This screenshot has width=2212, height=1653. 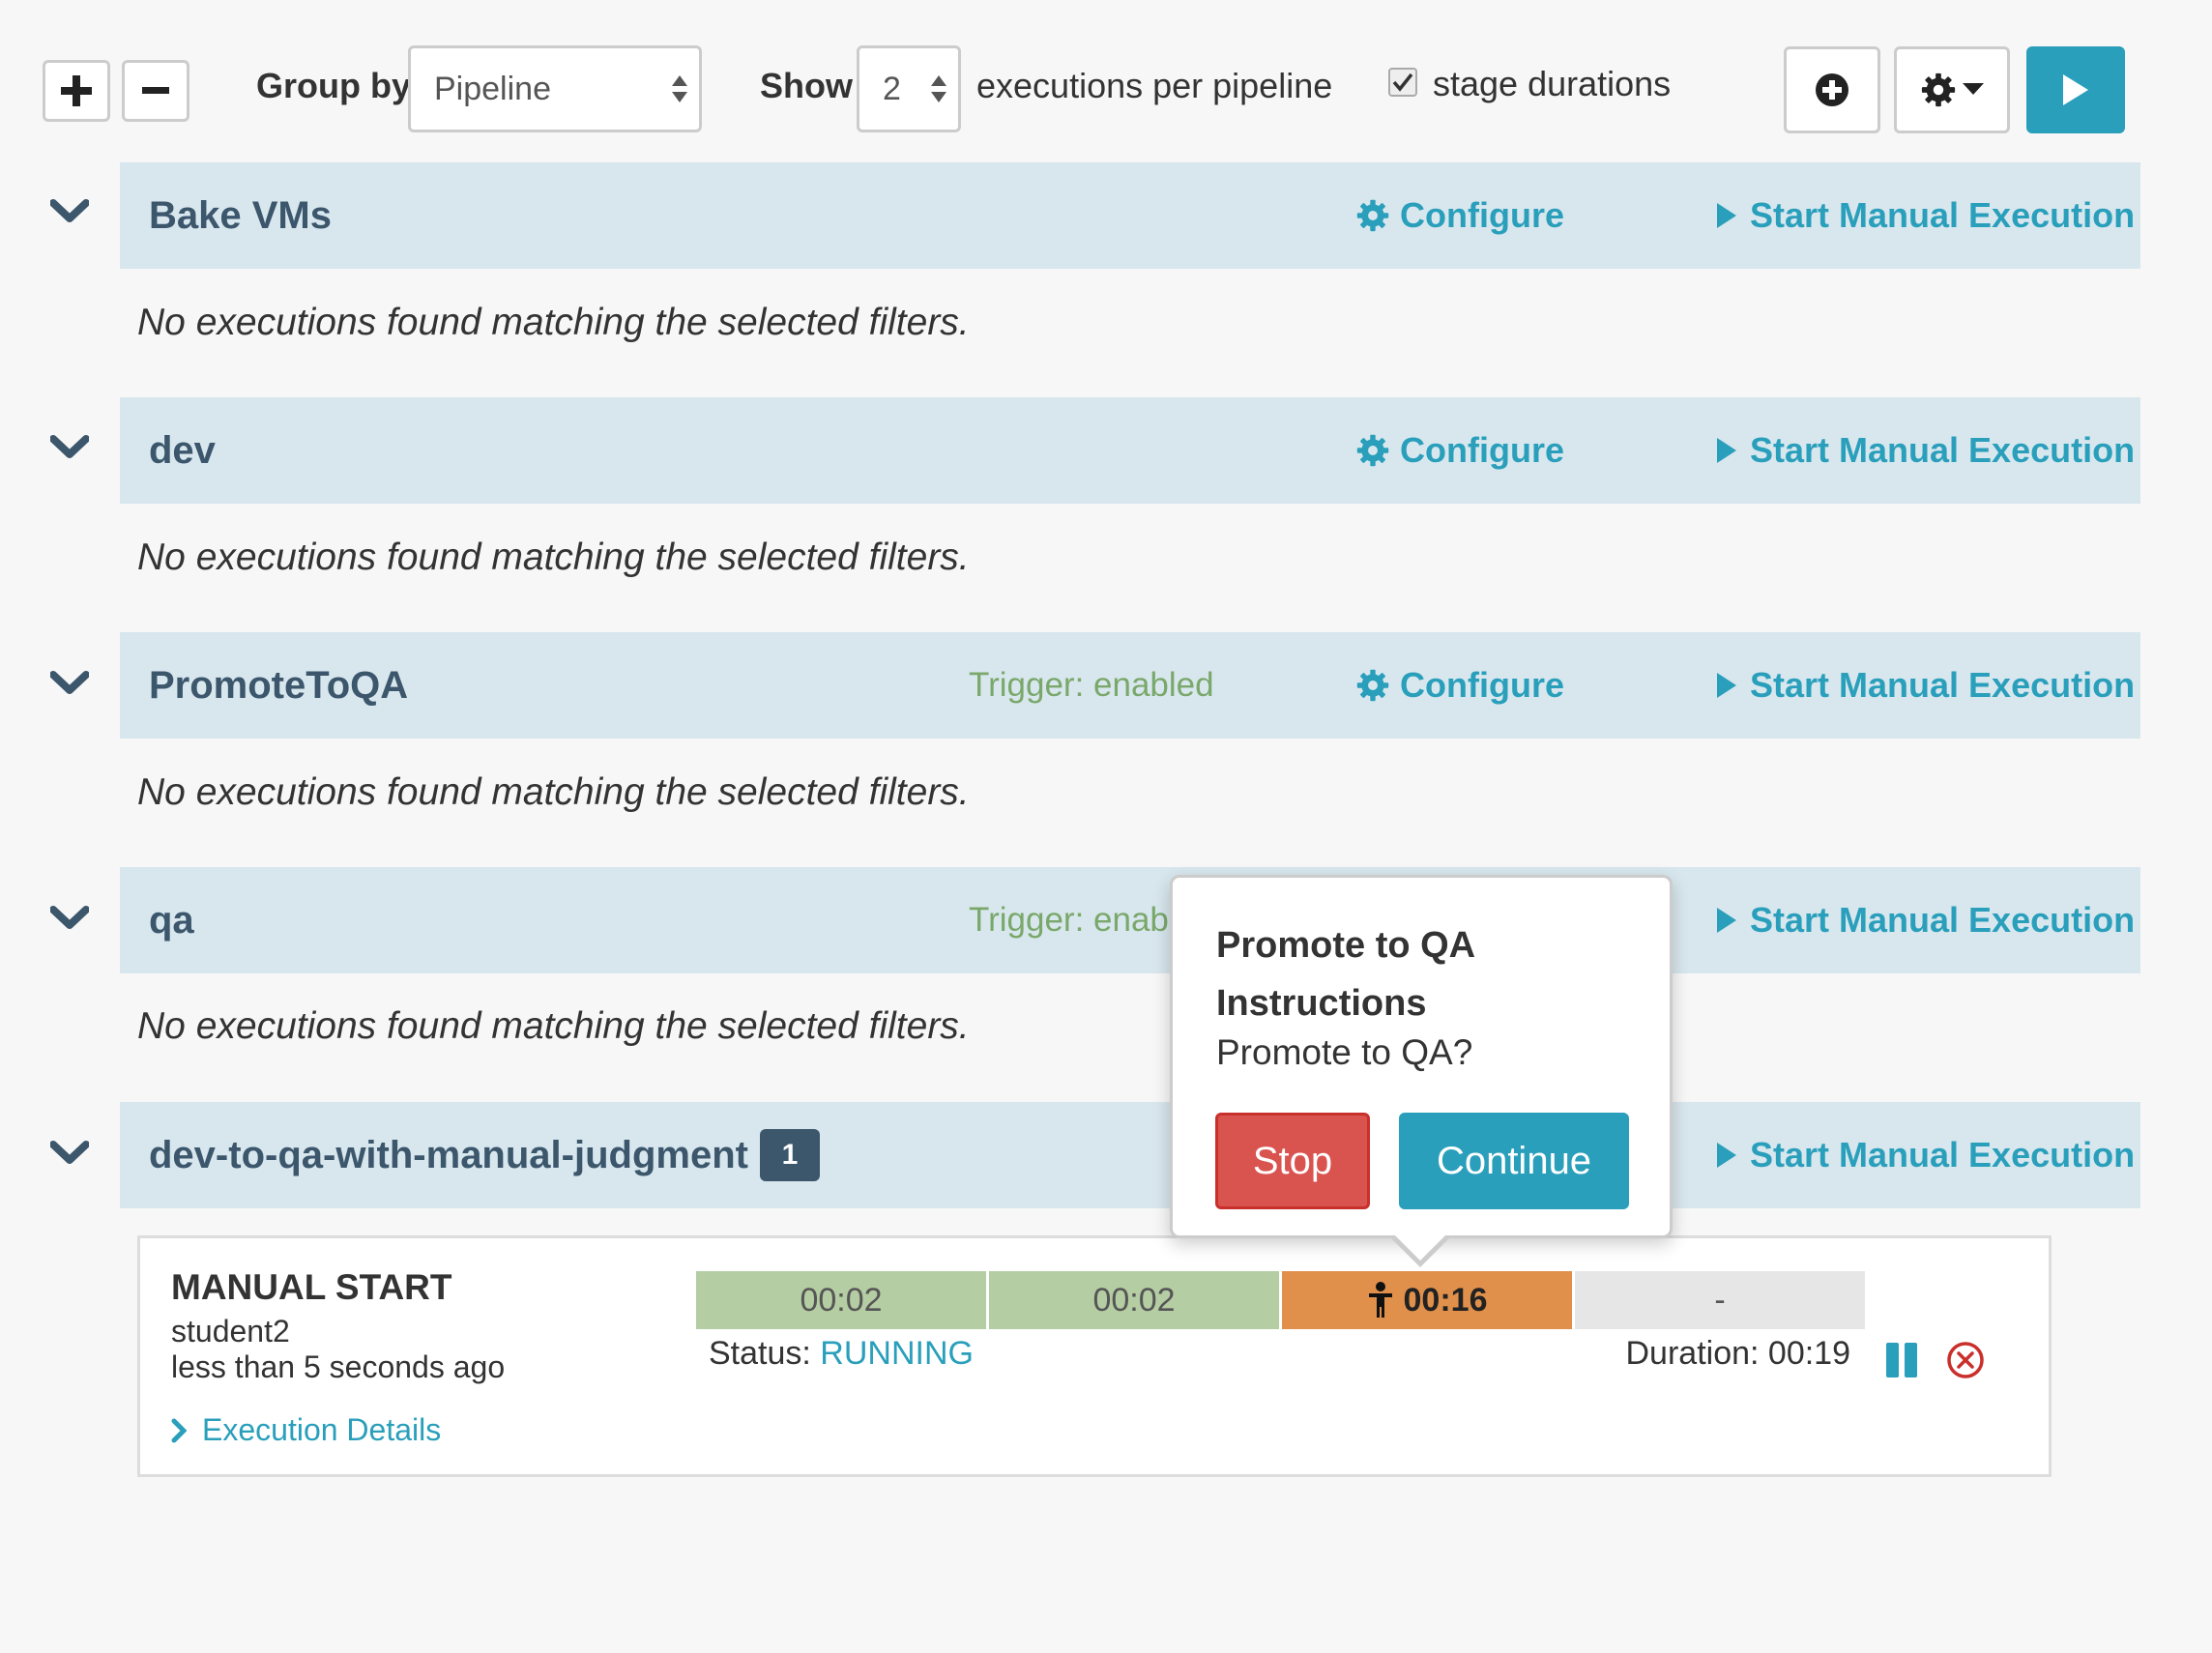 I want to click on create-pipeline-button, so click(x=1832, y=89).